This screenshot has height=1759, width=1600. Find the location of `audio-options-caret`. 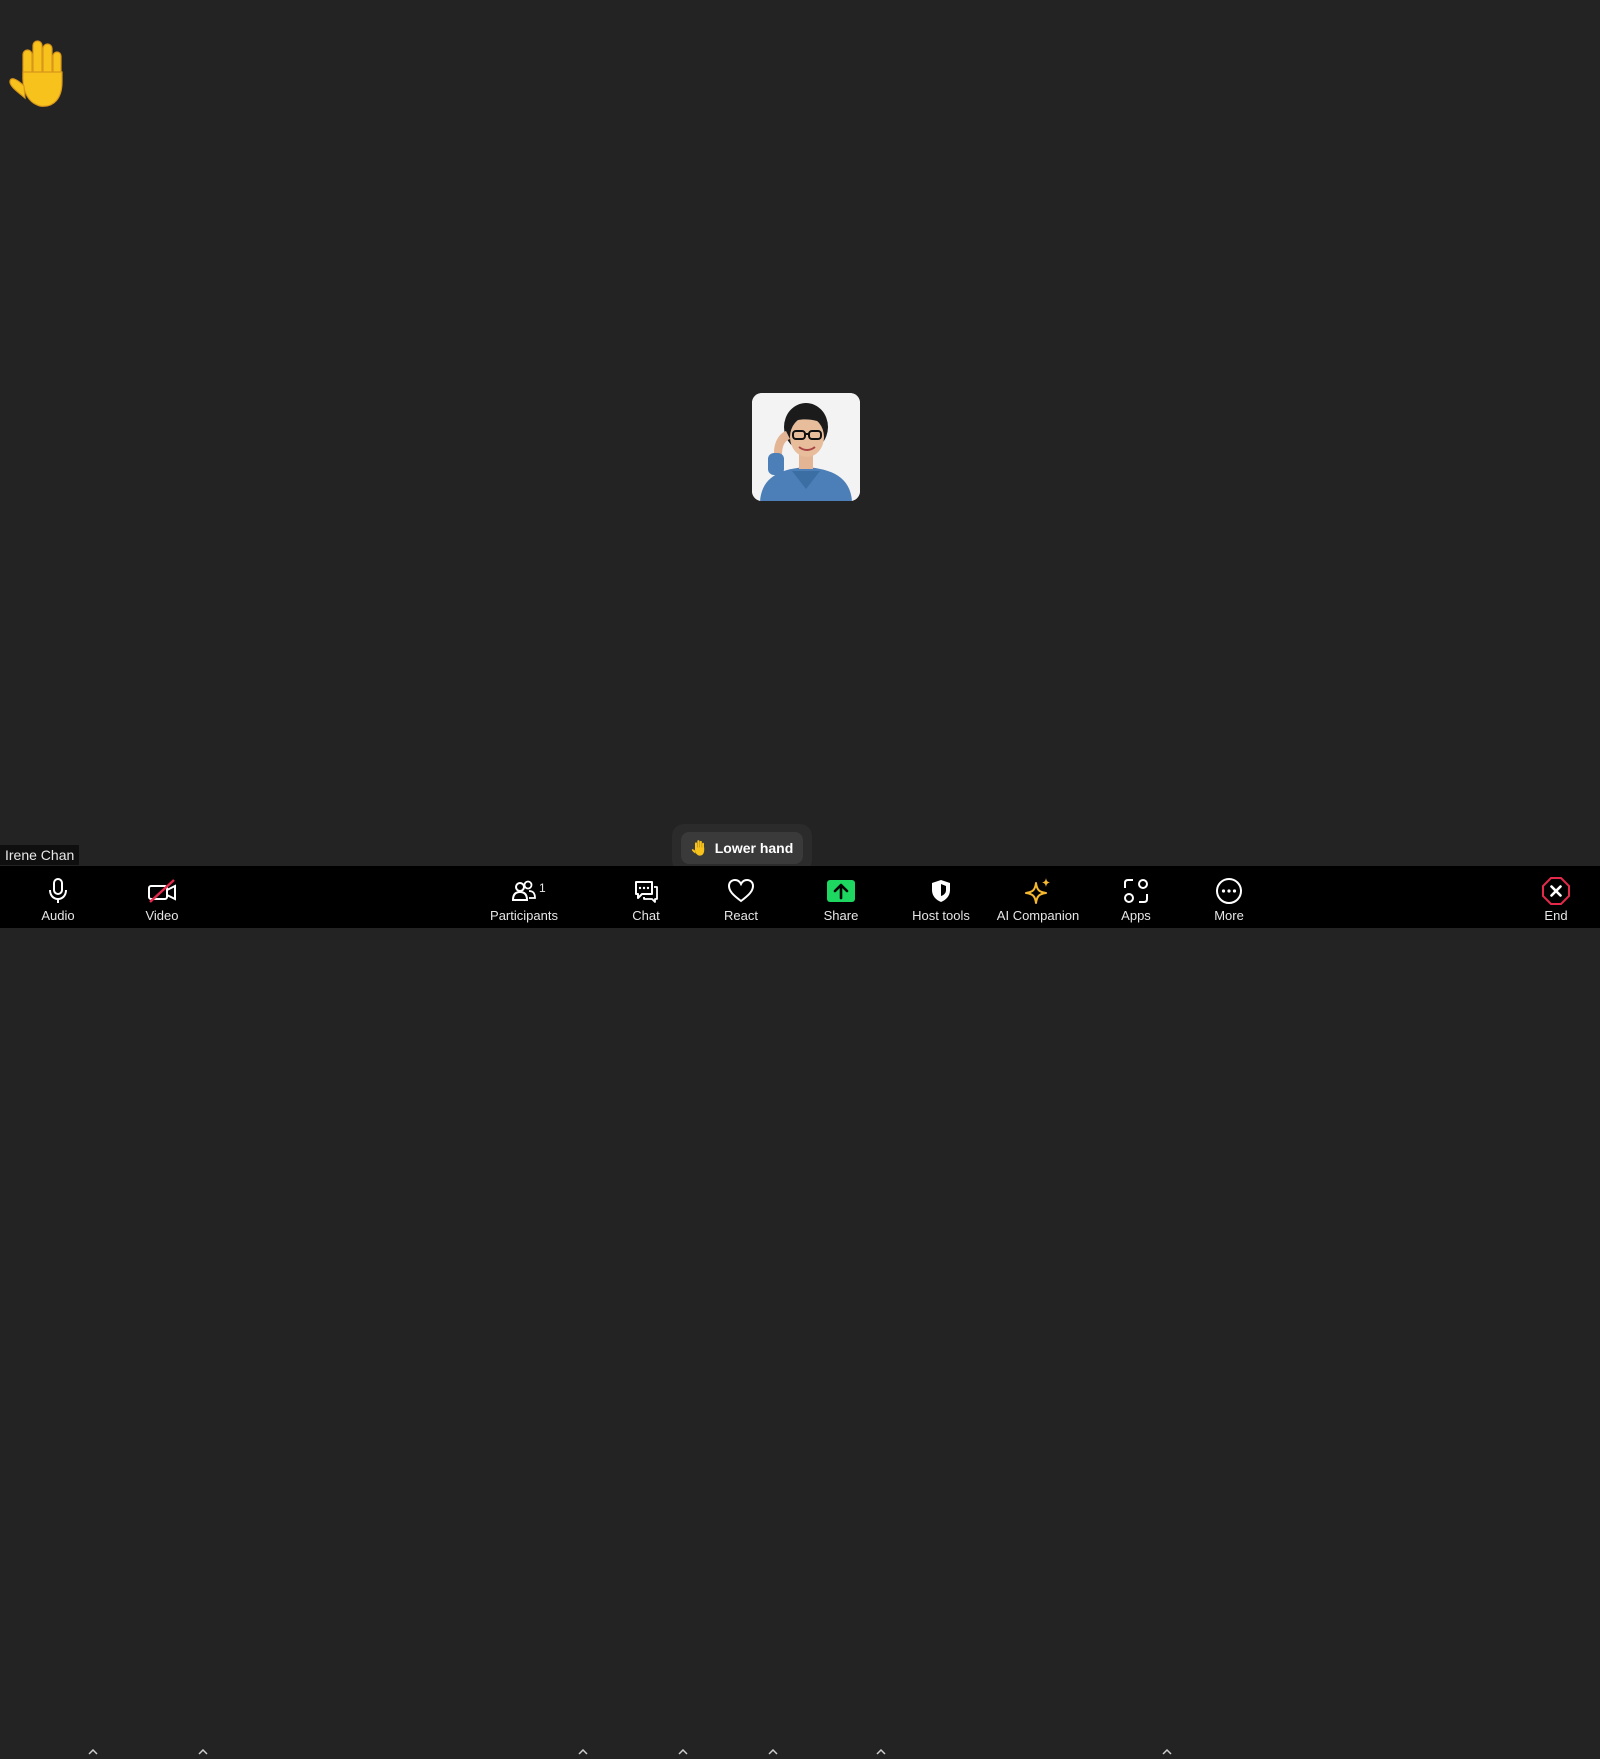

audio-options-caret is located at coordinates (93, 1752).